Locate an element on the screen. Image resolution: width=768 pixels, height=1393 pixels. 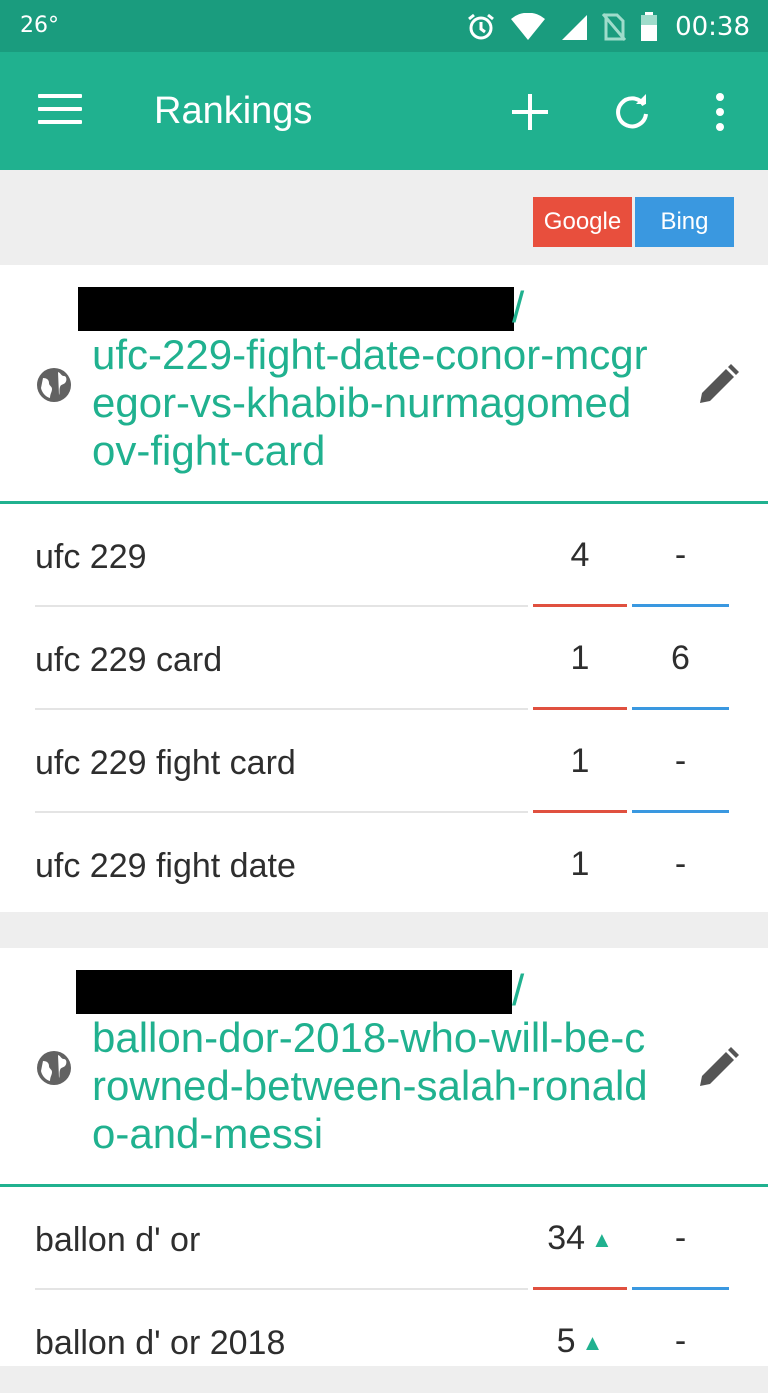
google-badge: Google is located at coordinates (582, 222).